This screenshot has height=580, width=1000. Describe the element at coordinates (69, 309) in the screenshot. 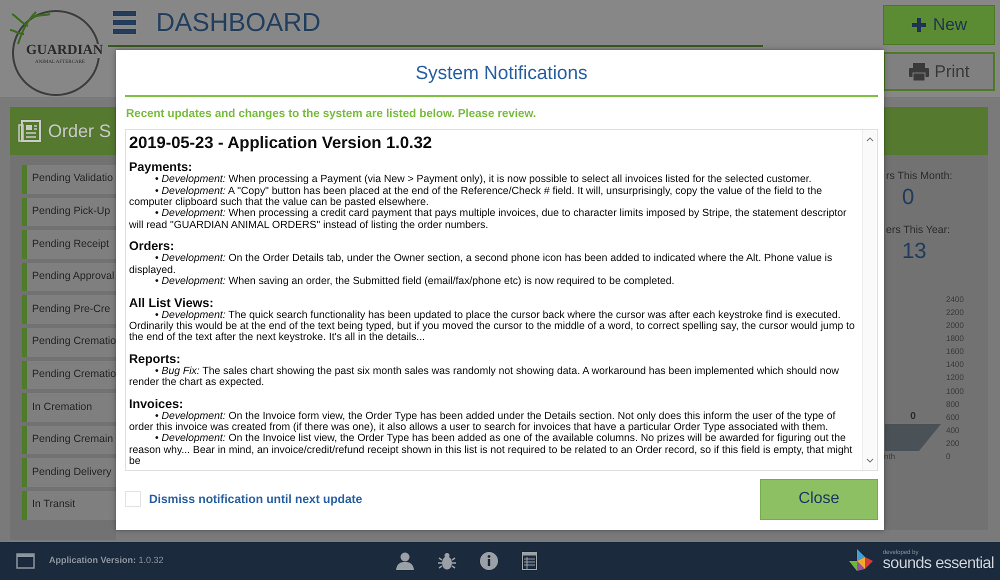

I see `status-item: Pending Pre-Cre` at that location.